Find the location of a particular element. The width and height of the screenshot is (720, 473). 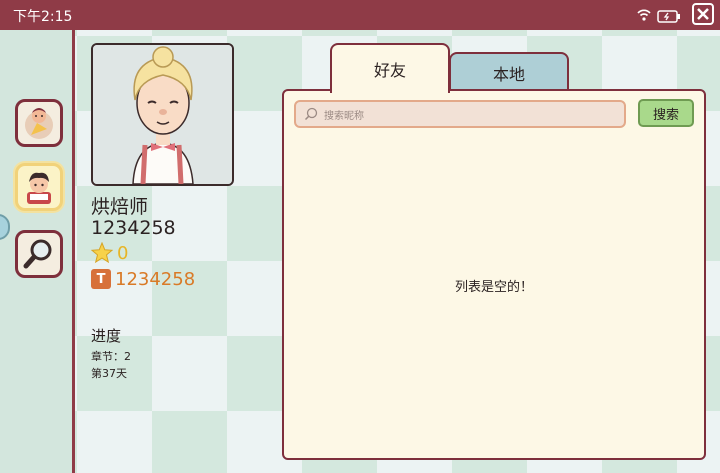

profile-icon is located at coordinates (39, 188).